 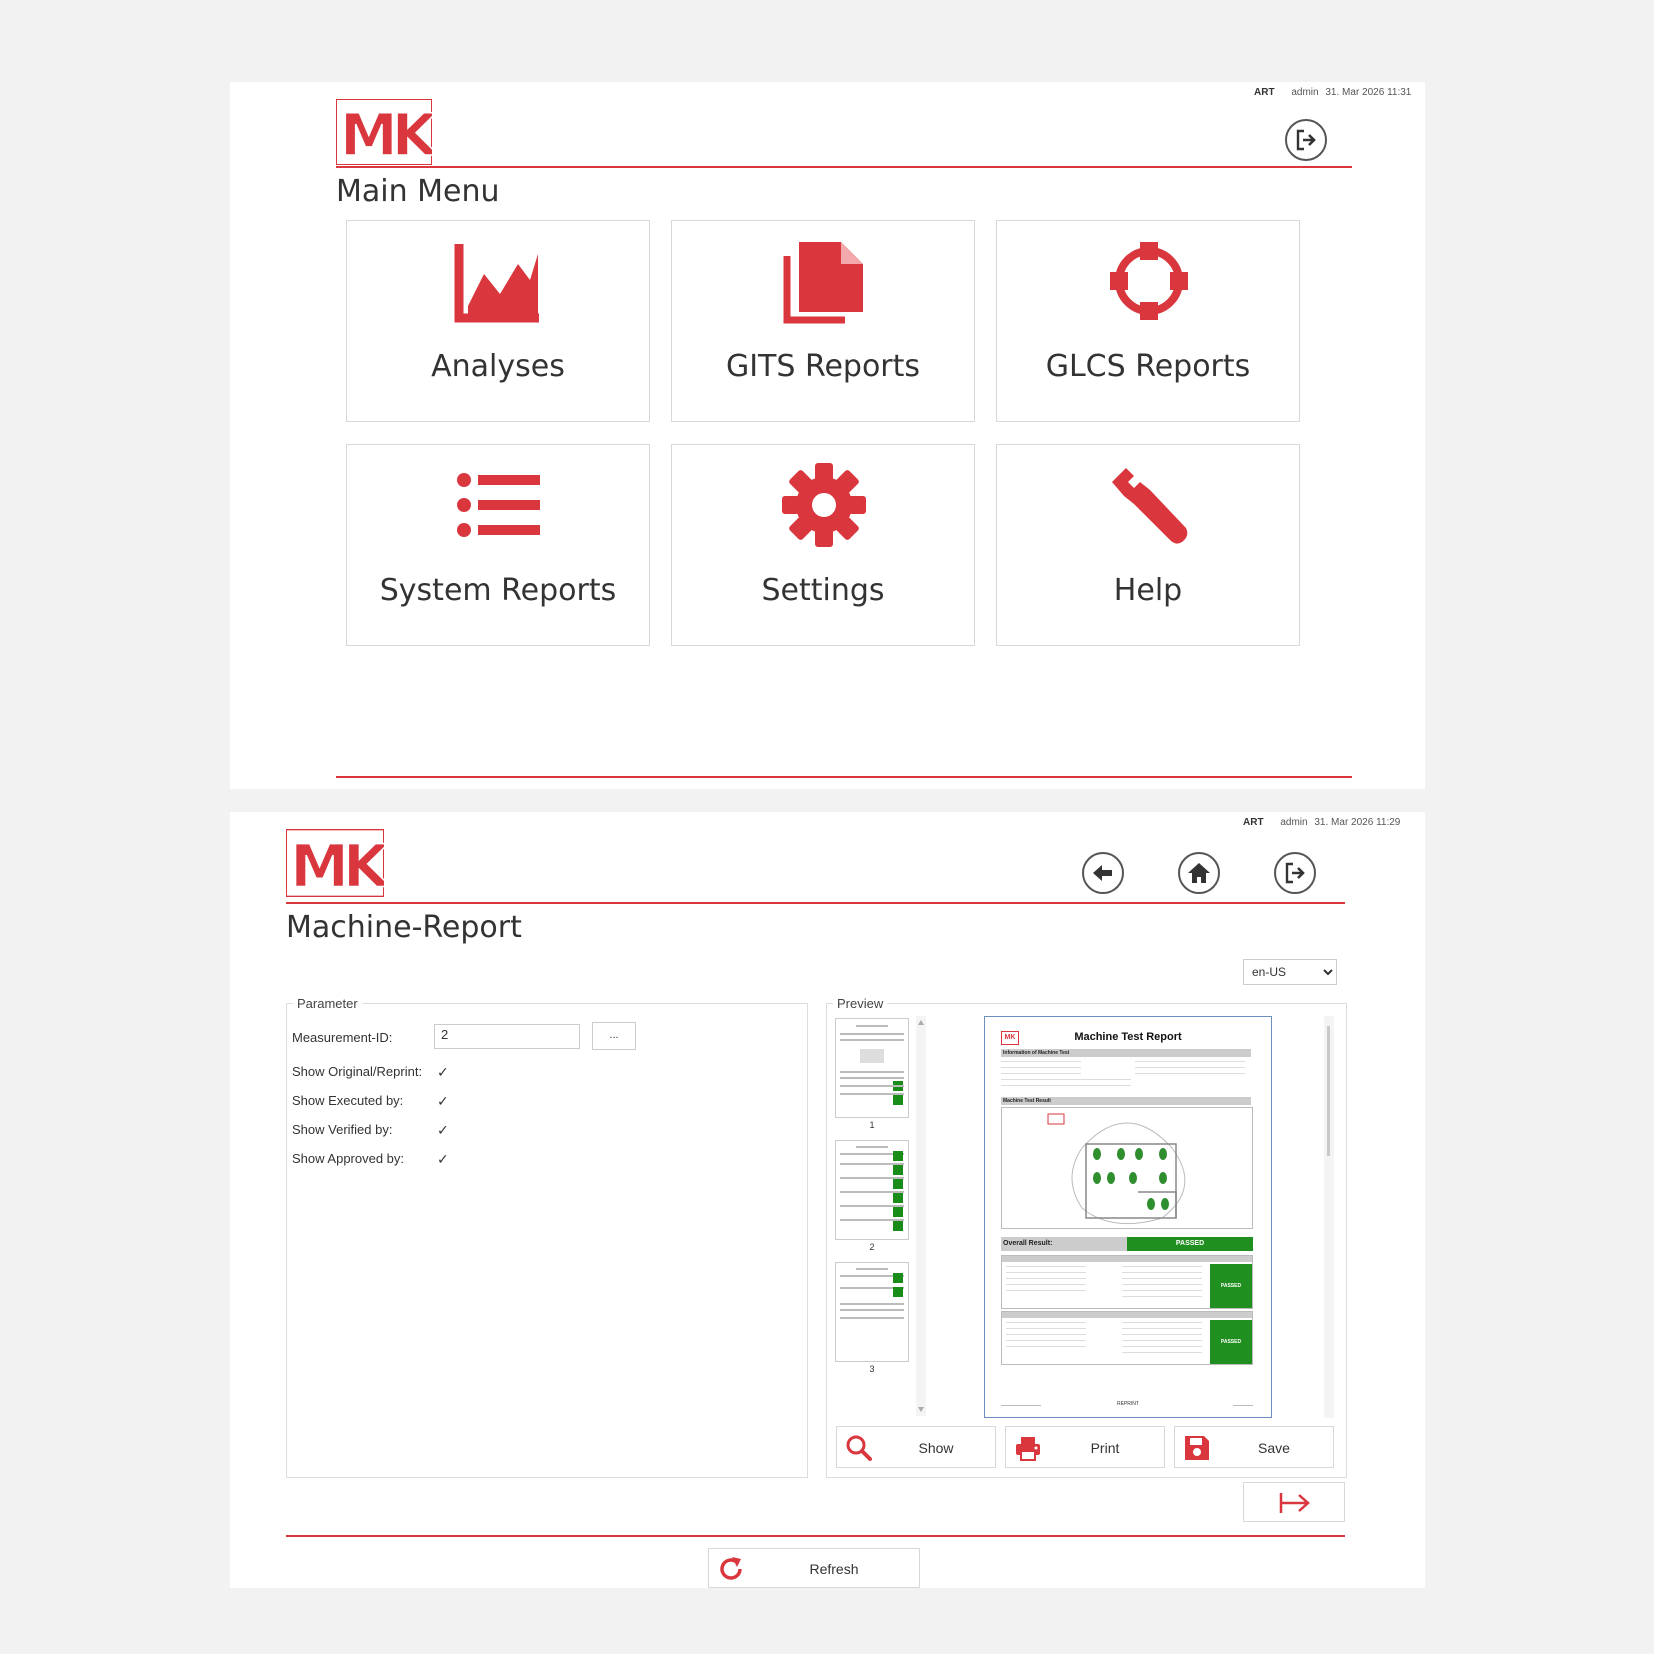 I want to click on tile-system-reports: System Reports, so click(x=498, y=545).